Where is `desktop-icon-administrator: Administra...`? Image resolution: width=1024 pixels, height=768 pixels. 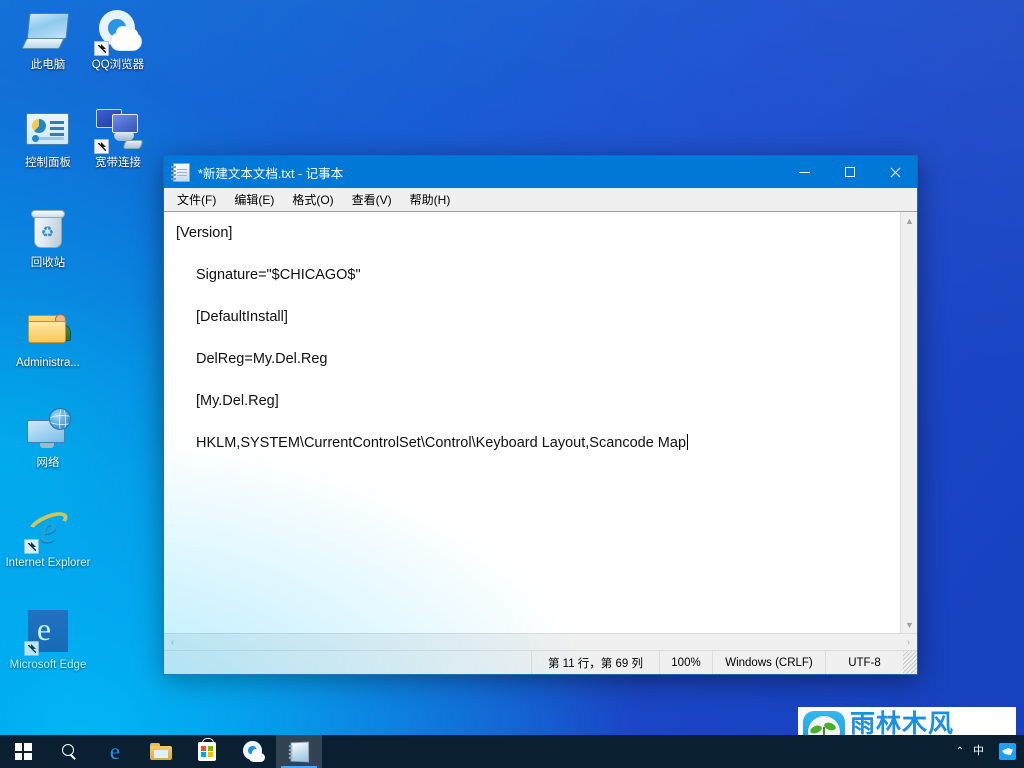
desktop-icon-administrator: Administra... is located at coordinates (48, 338).